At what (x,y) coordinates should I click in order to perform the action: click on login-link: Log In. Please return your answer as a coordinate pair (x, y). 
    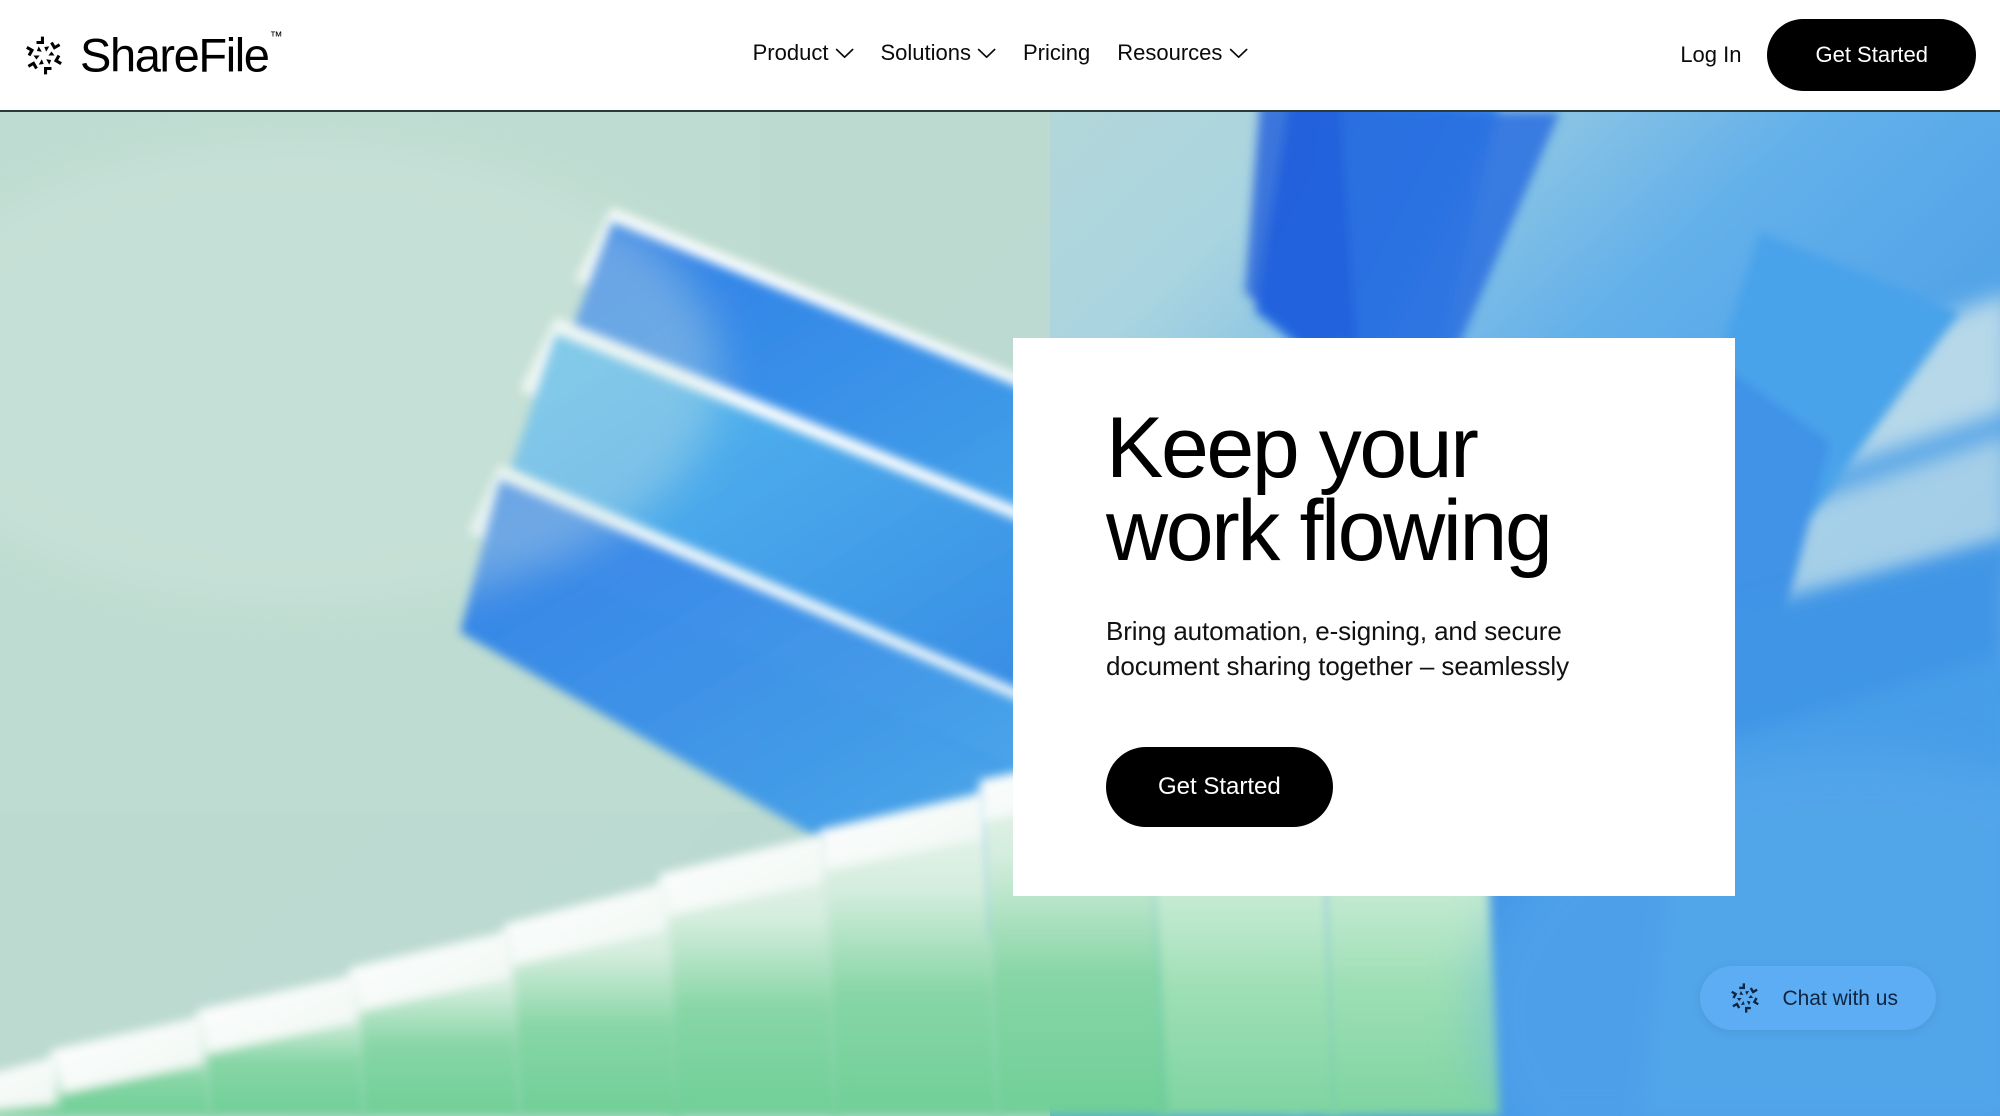
    Looking at the image, I should click on (1710, 55).